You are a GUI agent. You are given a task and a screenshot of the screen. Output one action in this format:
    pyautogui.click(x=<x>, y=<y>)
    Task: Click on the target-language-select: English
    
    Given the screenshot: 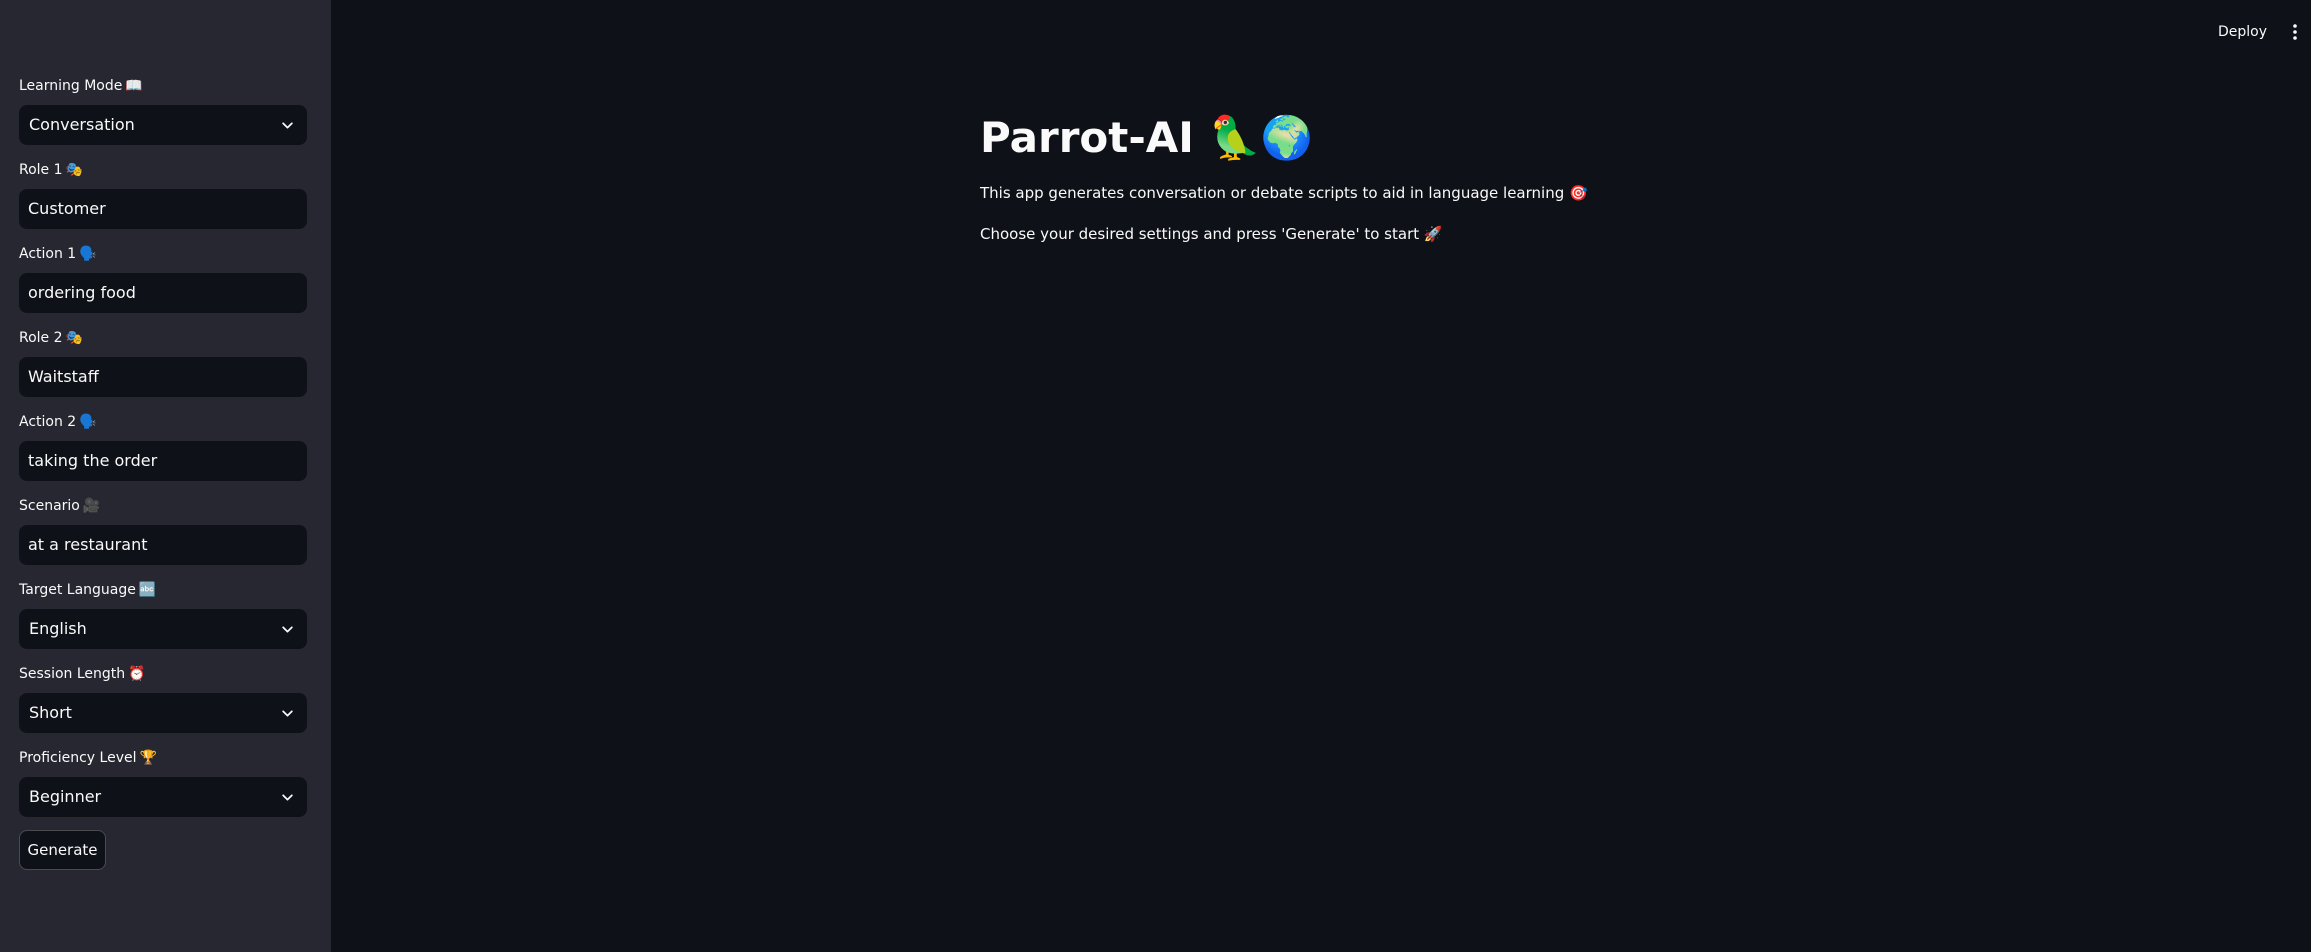 What is the action you would take?
    pyautogui.click(x=163, y=629)
    